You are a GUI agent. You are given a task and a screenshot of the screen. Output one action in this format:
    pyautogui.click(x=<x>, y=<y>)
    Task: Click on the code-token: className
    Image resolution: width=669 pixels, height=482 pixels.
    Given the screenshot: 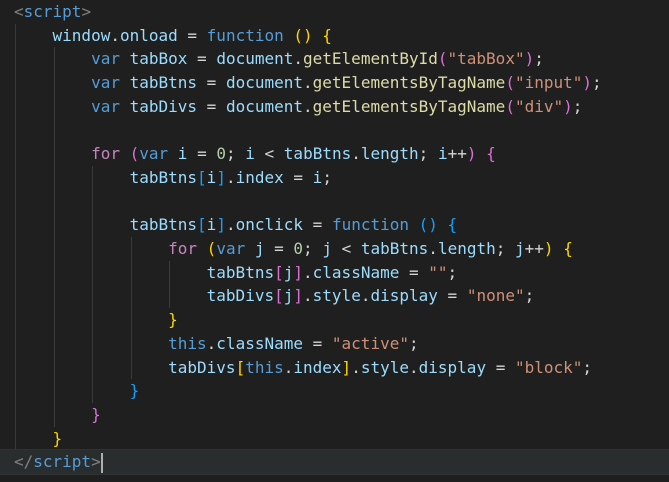 What is the action you would take?
    pyautogui.click(x=259, y=343)
    